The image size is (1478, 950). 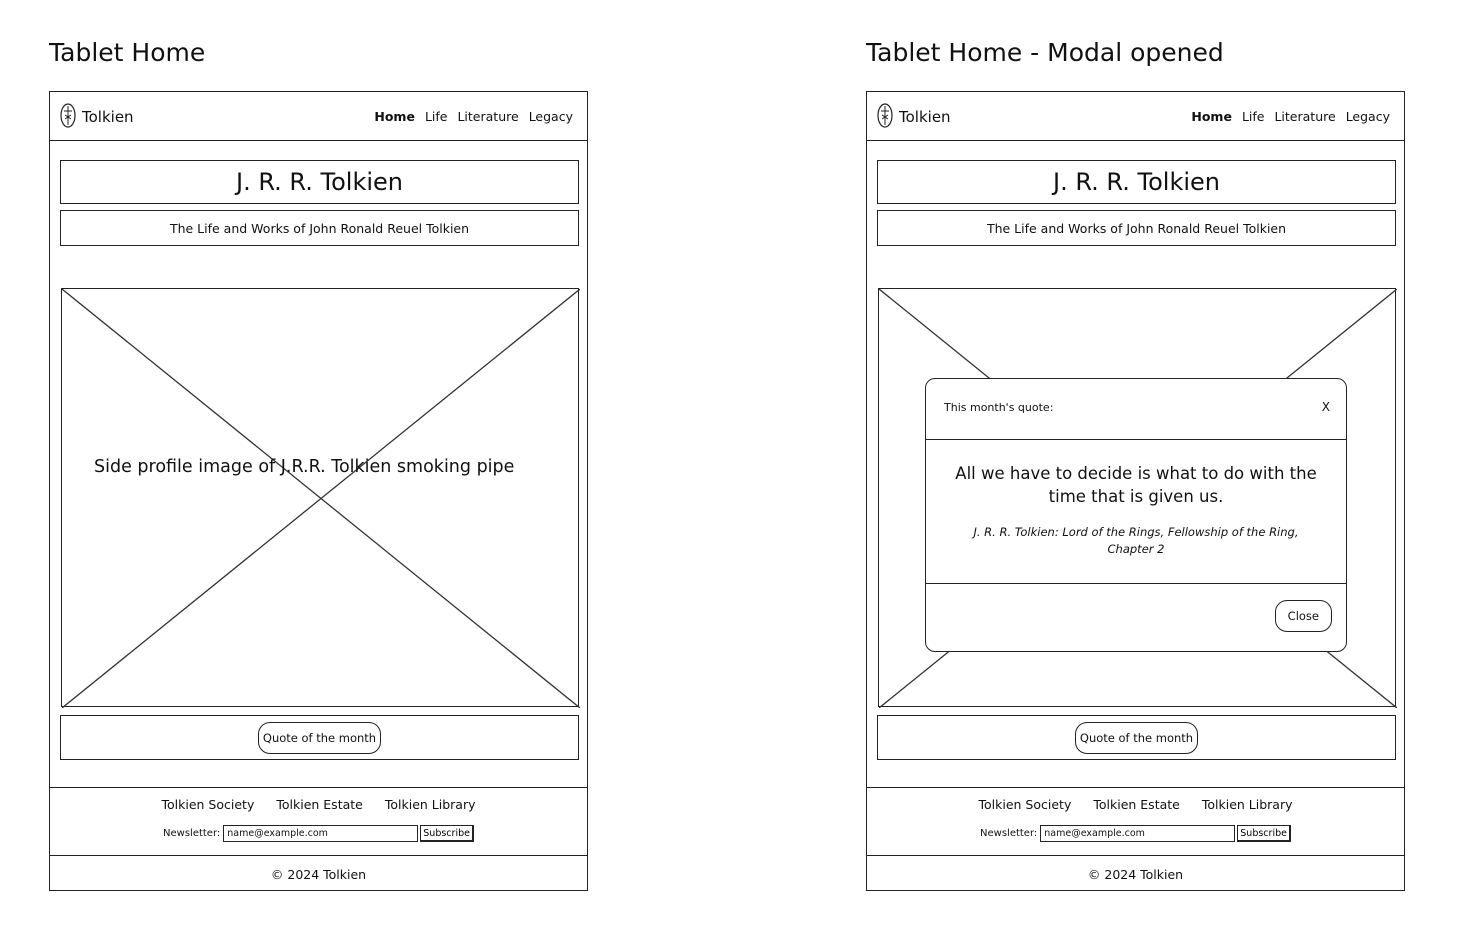 What do you see at coordinates (999, 407) in the screenshot?
I see `modal-title: This month's quote:` at bounding box center [999, 407].